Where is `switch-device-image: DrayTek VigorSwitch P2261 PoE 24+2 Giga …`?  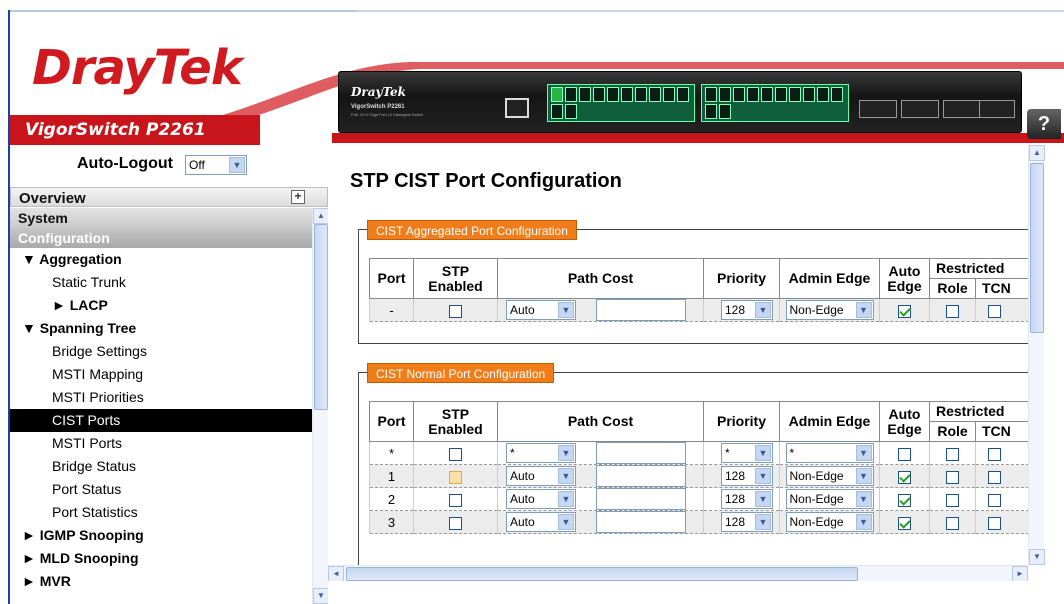
switch-device-image: DrayTek VigorSwitch P2261 PoE 24+2 Giga … is located at coordinates (680, 102).